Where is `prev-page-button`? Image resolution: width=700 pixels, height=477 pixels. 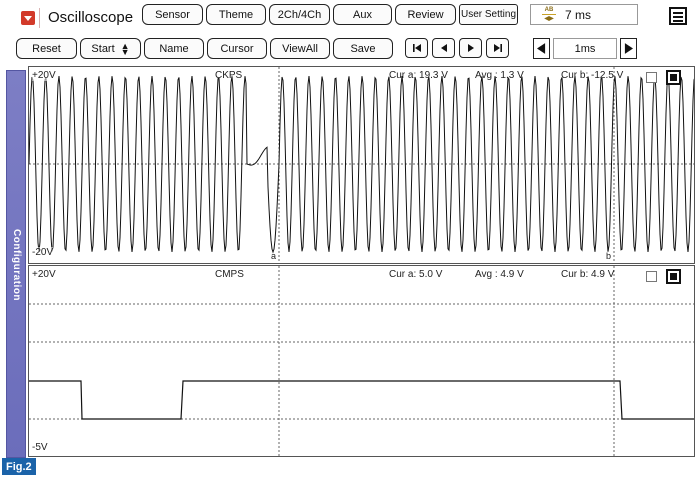
prev-page-button is located at coordinates (443, 48).